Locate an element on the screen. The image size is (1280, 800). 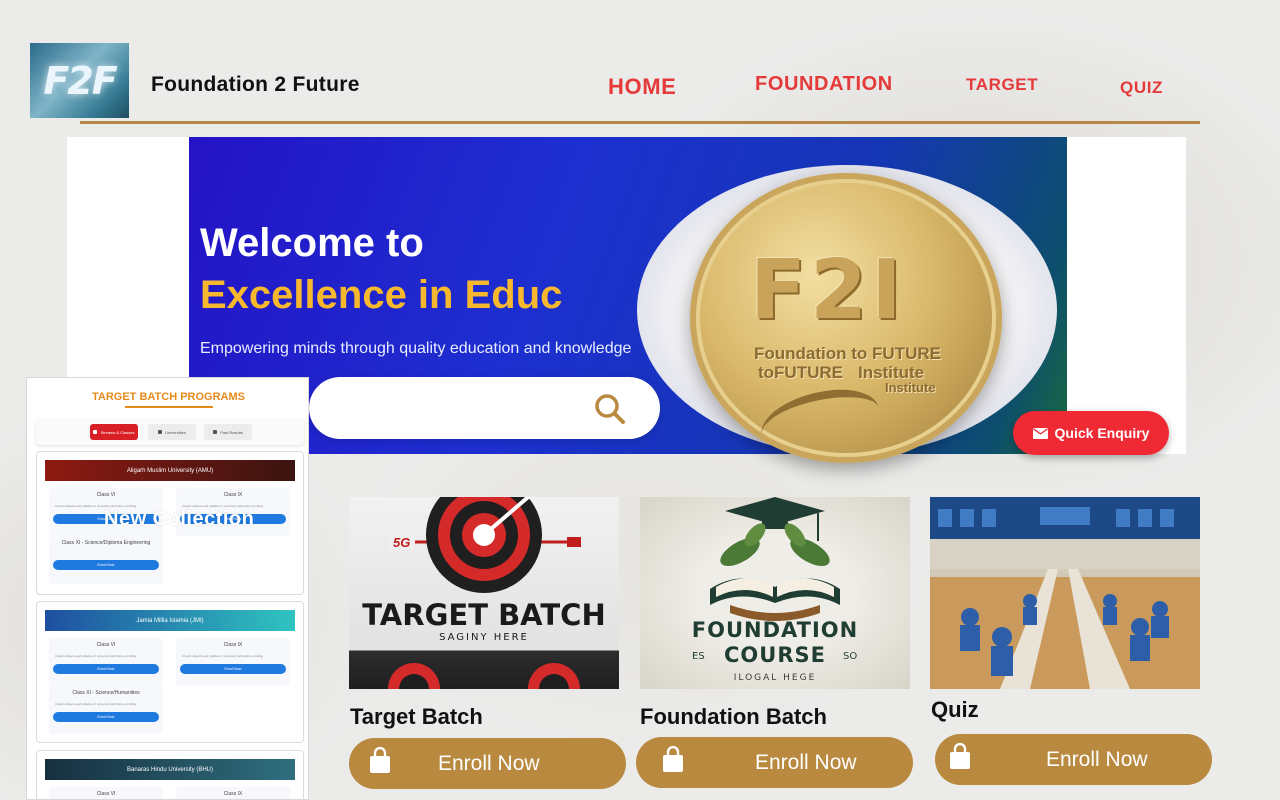
enroll-button-foundation: Enroll Now is located at coordinates (774, 762).